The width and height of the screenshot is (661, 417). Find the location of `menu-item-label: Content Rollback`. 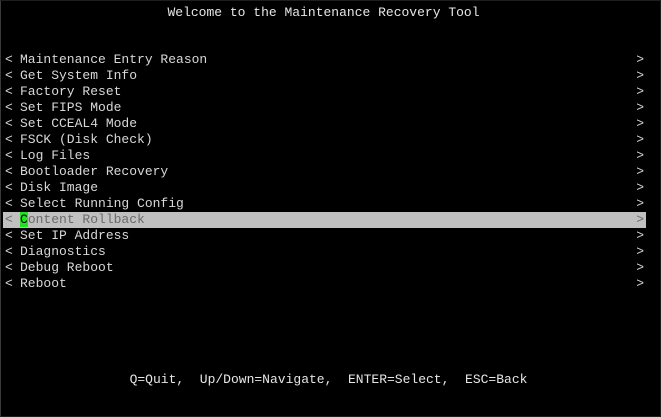

menu-item-label: Content Rollback is located at coordinates (82, 220).